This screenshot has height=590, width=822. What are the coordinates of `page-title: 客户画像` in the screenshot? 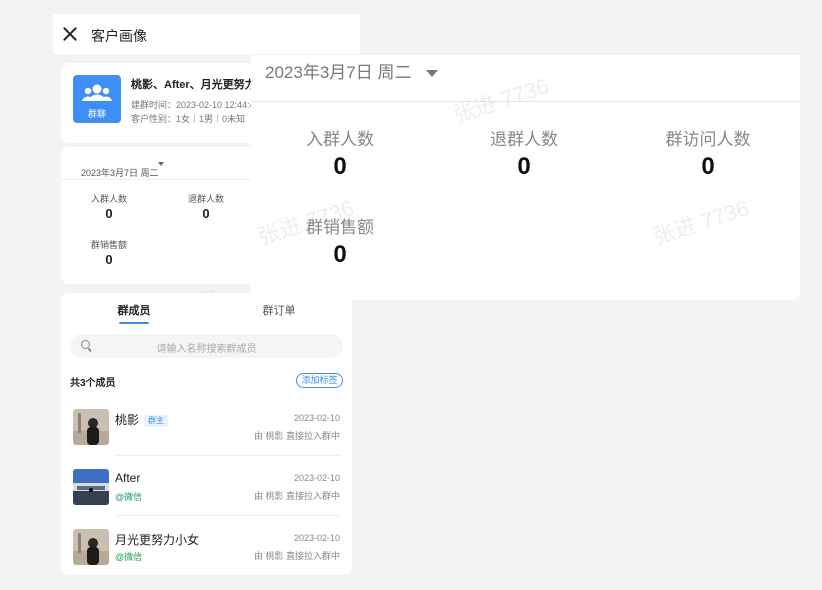 It's located at (119, 36).